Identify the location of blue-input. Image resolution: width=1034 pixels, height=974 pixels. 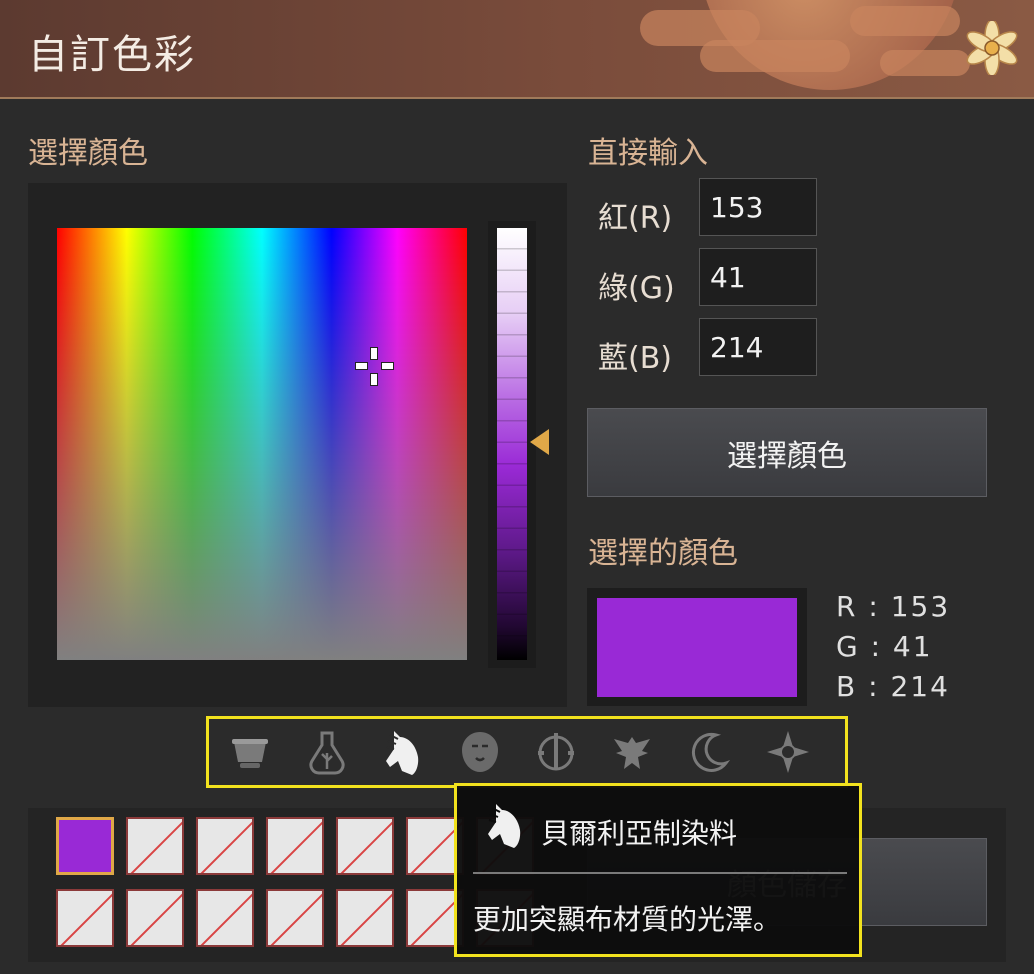
(758, 347).